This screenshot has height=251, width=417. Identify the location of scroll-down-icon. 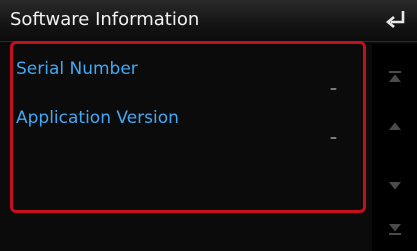
(395, 185).